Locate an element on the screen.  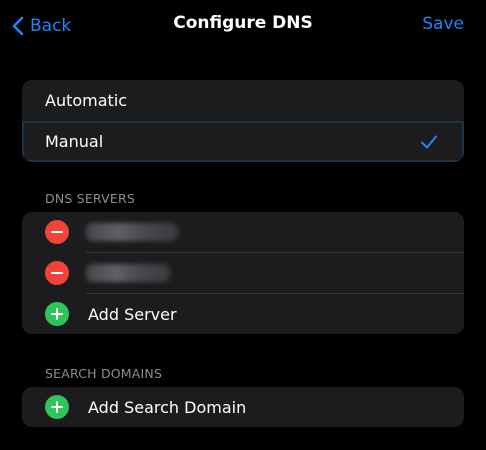
add-search-domain-button is located at coordinates (57, 407).